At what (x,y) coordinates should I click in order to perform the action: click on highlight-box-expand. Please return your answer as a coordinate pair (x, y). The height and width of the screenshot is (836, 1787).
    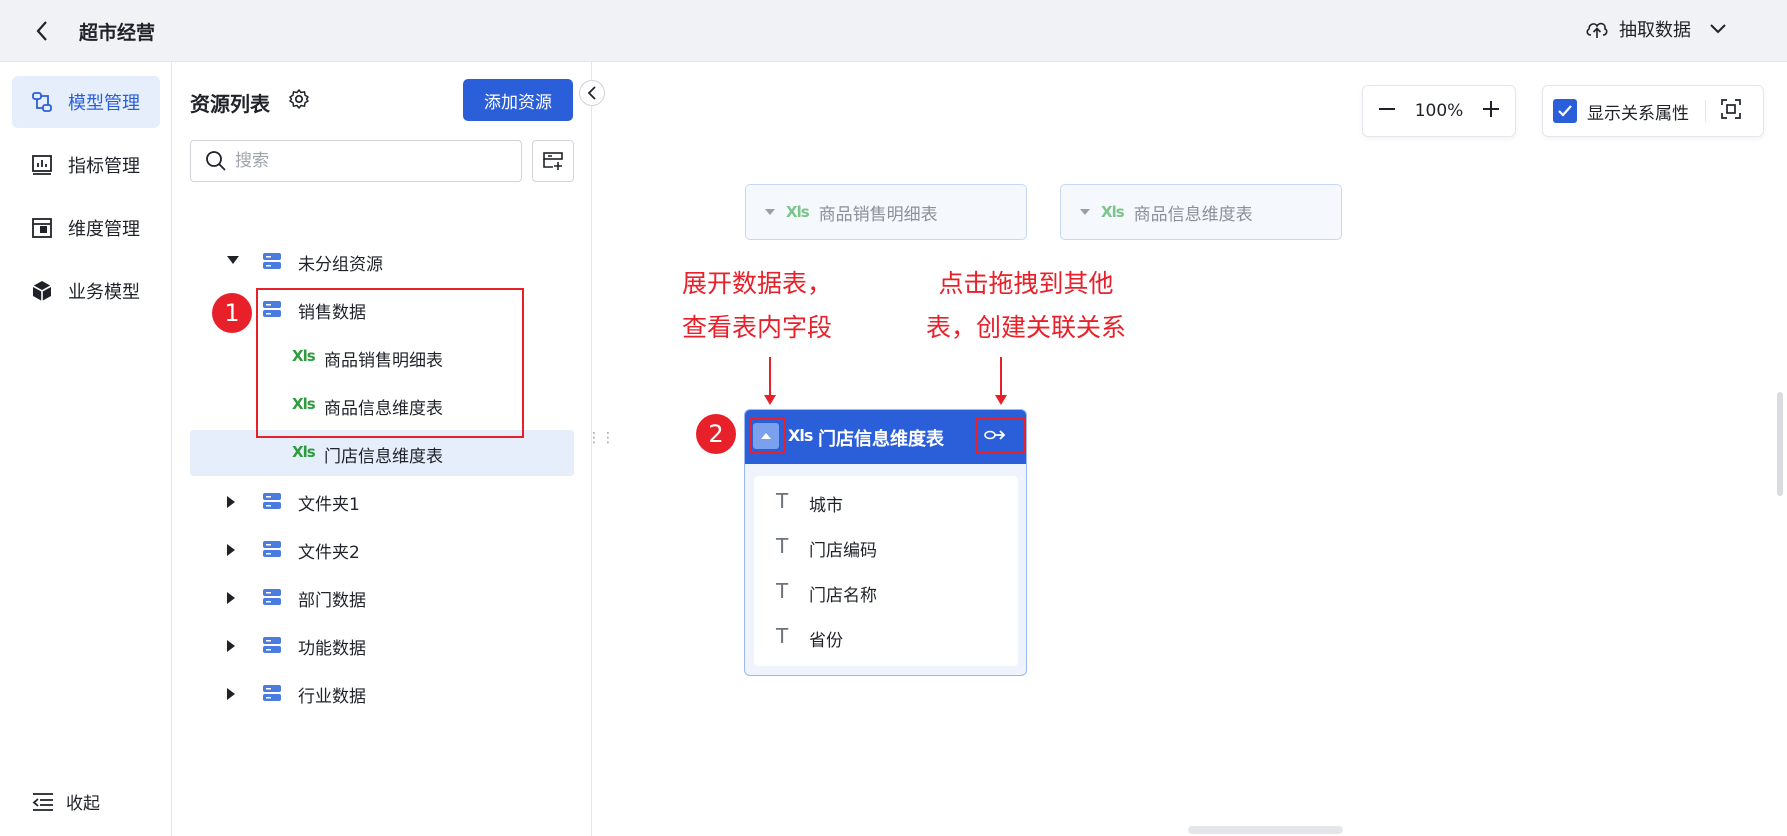
    Looking at the image, I should click on (768, 436).